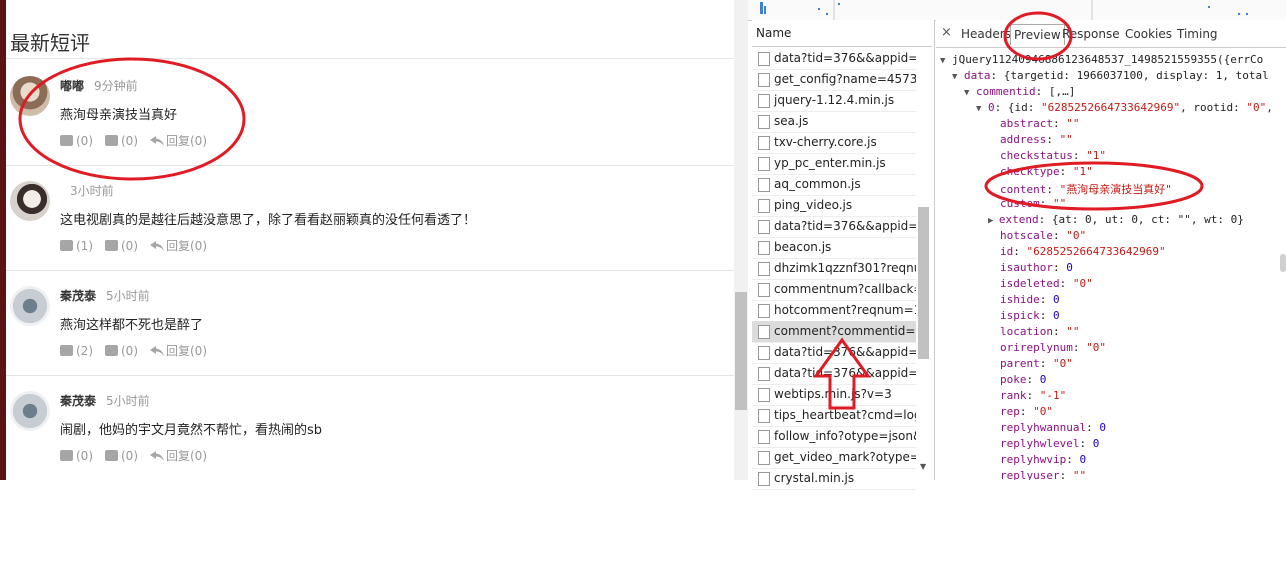 The width and height of the screenshot is (1286, 568). What do you see at coordinates (1197, 34) in the screenshot?
I see `tab-timing: Timing` at bounding box center [1197, 34].